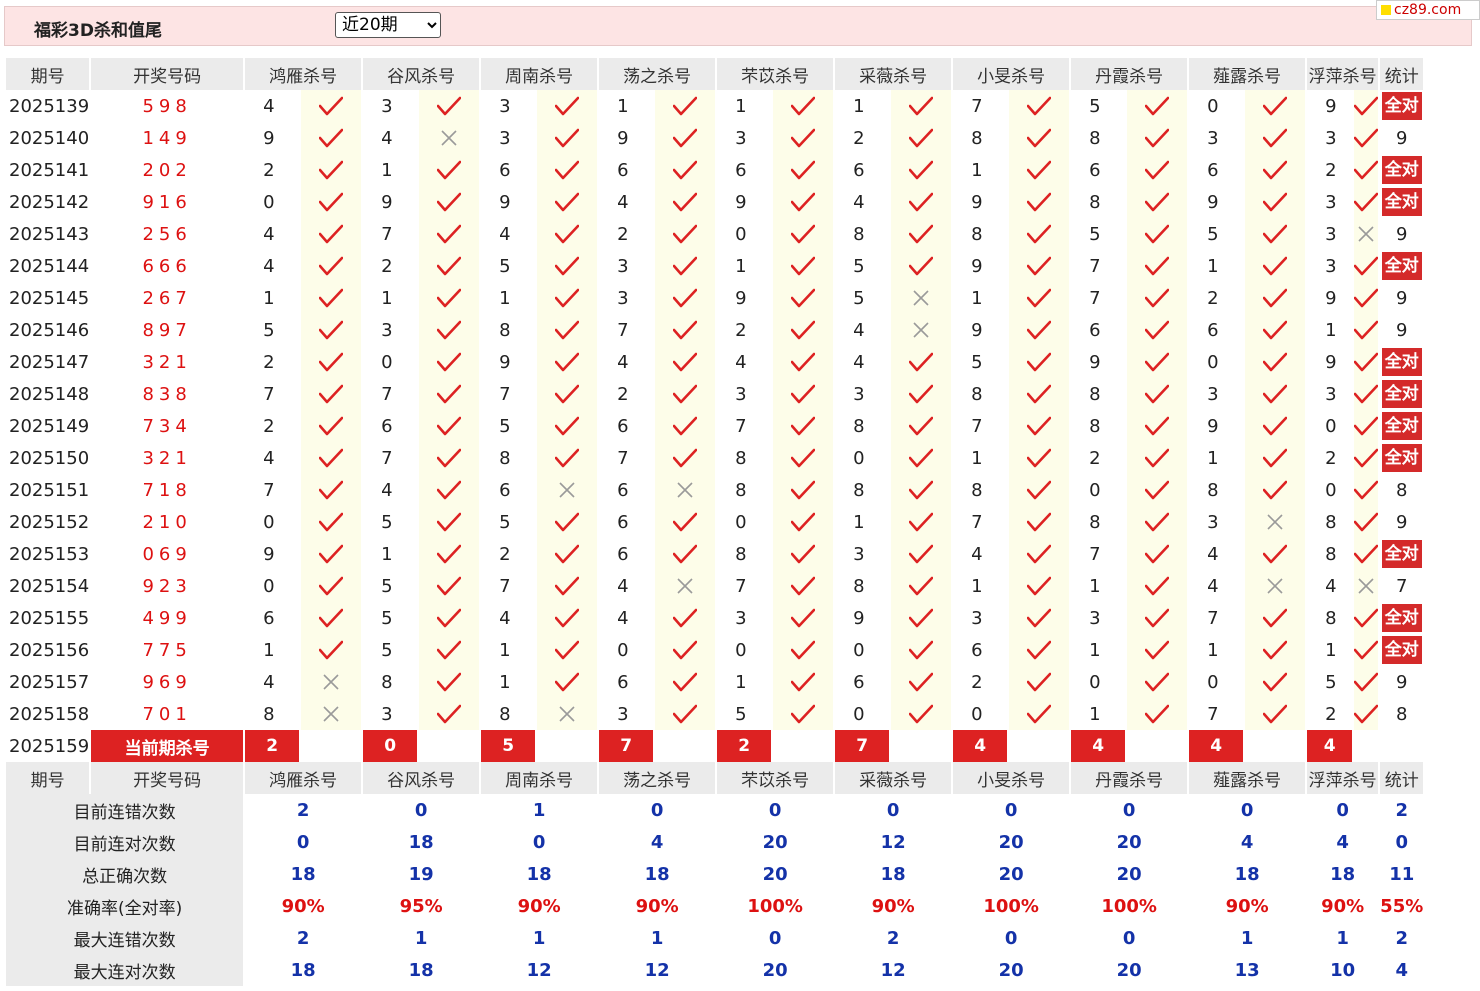  I want to click on period-cell: 2025144, so click(48, 266).